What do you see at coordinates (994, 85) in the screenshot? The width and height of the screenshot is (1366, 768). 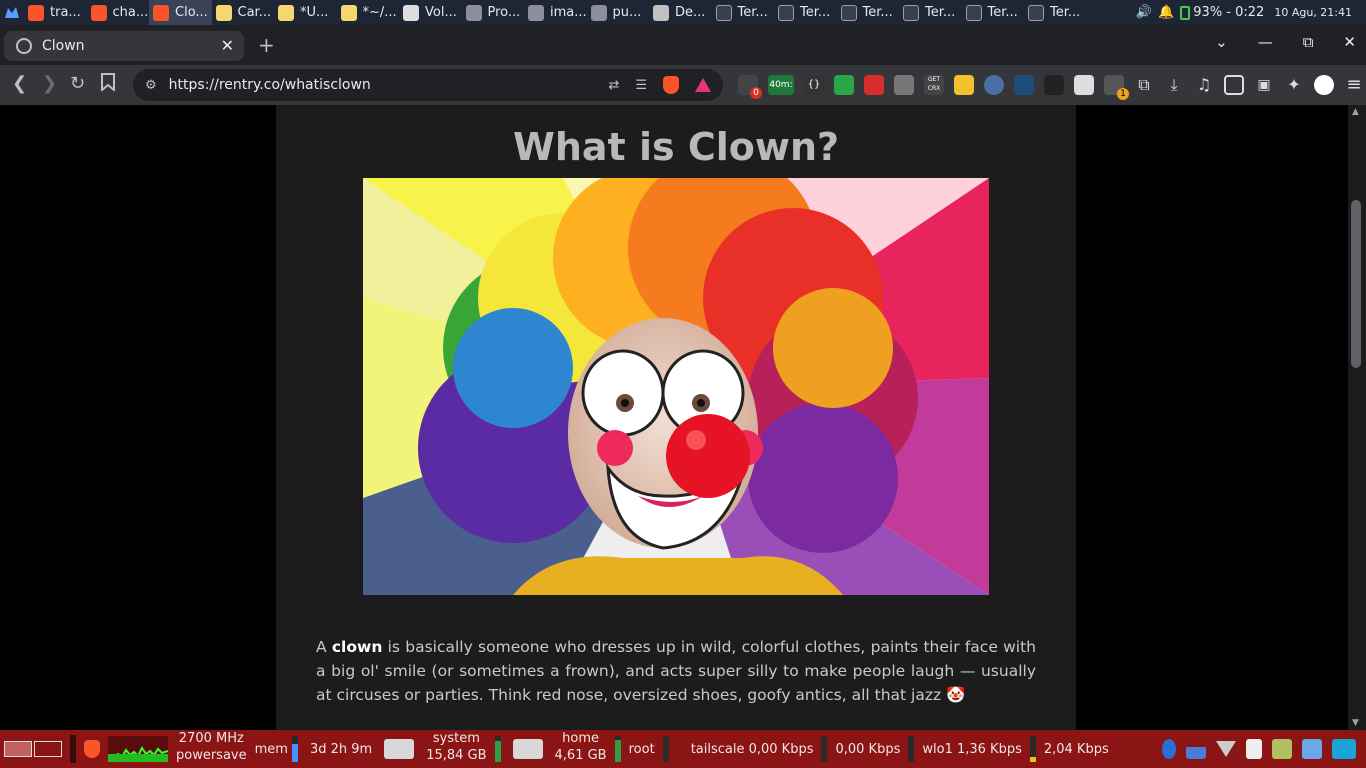 I see `cursor-extension-icon` at bounding box center [994, 85].